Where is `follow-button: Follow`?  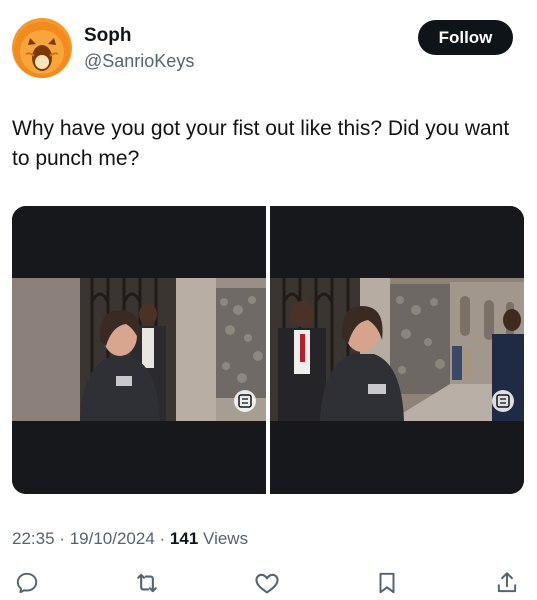 follow-button: Follow is located at coordinates (465, 37).